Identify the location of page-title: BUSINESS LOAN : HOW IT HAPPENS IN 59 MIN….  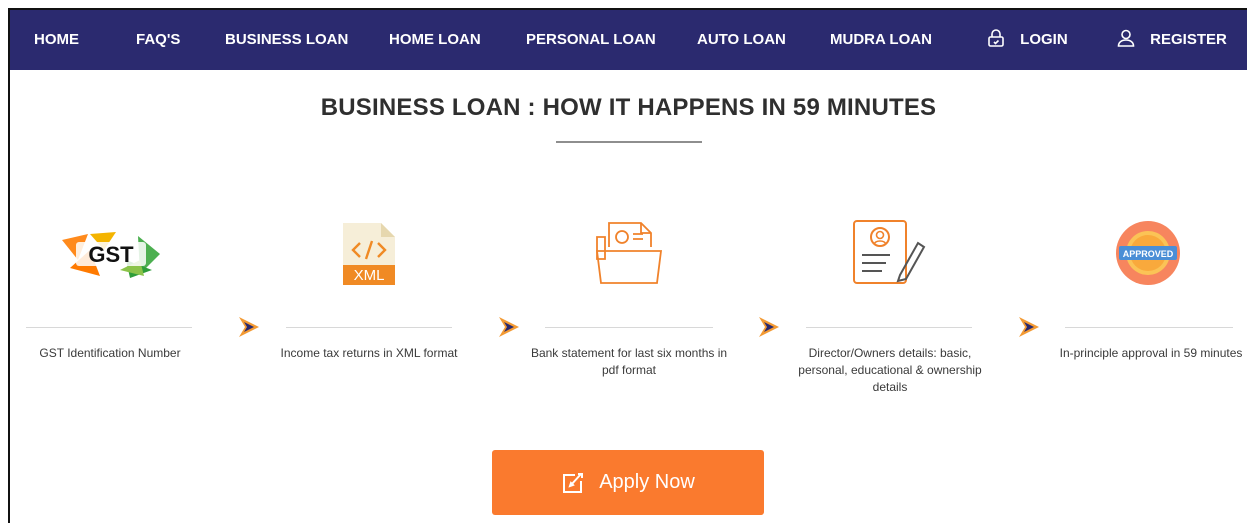
(628, 107).